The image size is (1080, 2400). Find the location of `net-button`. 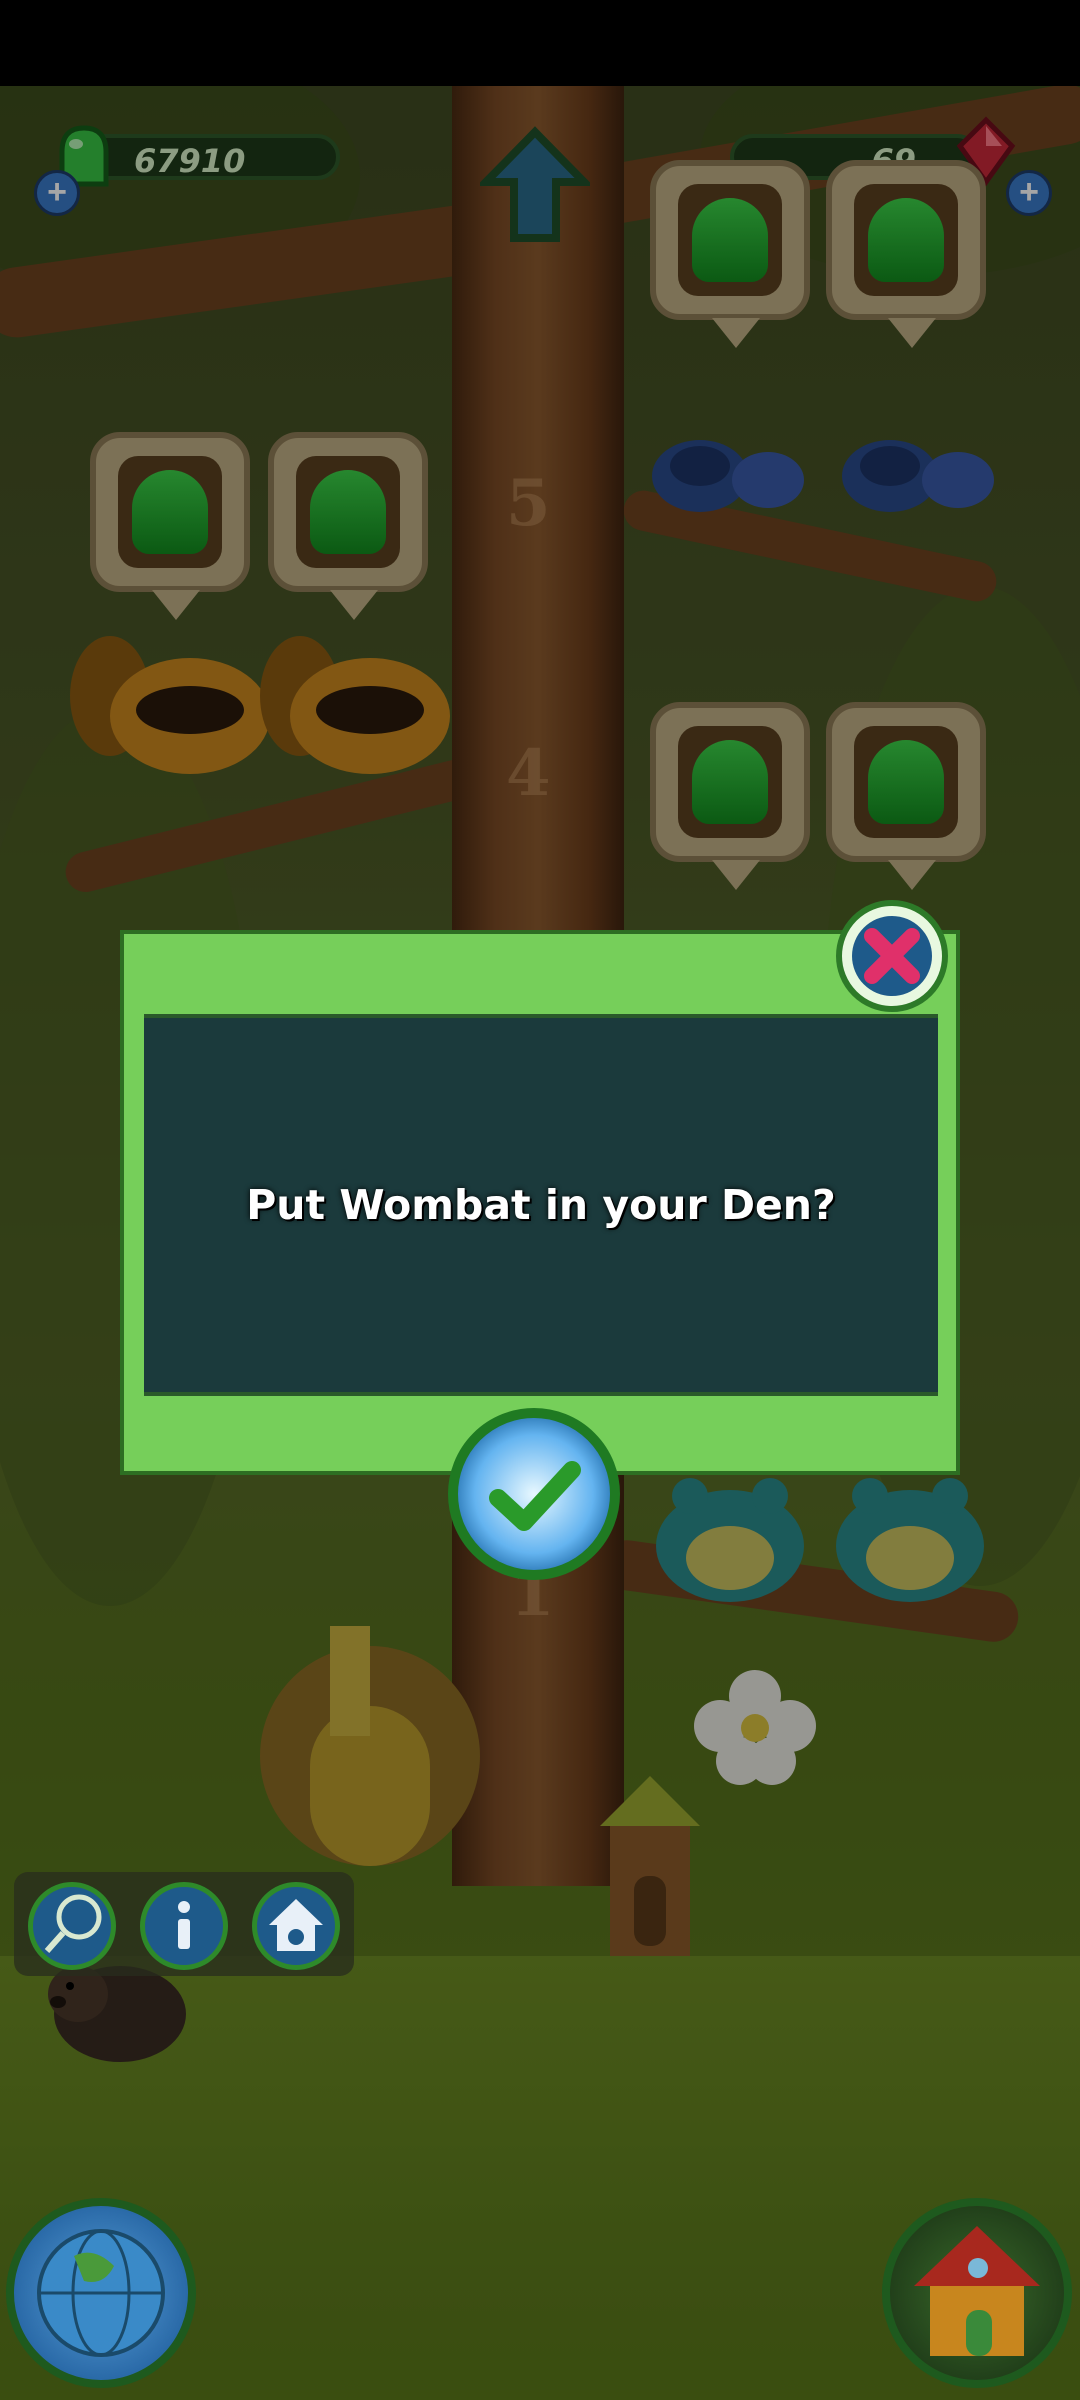

net-button is located at coordinates (72, 1926).